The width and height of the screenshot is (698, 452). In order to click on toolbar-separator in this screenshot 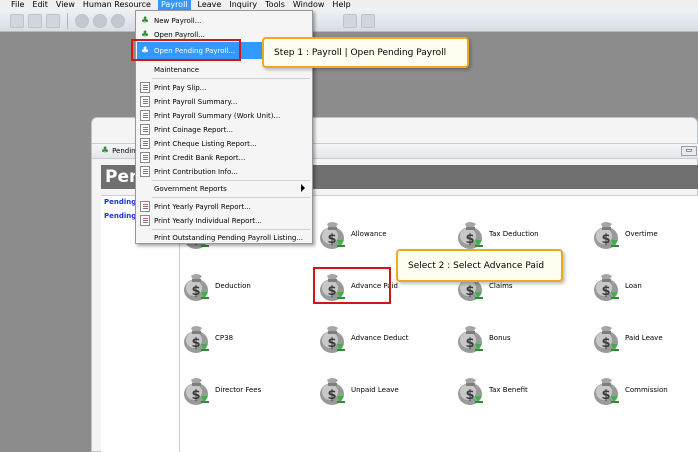, I will do `click(67, 20)`.